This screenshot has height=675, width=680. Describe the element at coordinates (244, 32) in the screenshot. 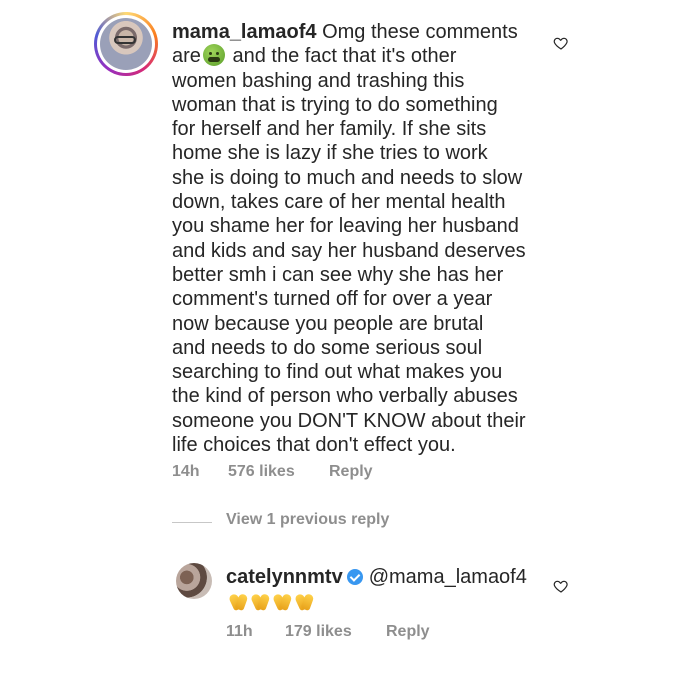

I see `comment-username: mama_lamaof4` at that location.